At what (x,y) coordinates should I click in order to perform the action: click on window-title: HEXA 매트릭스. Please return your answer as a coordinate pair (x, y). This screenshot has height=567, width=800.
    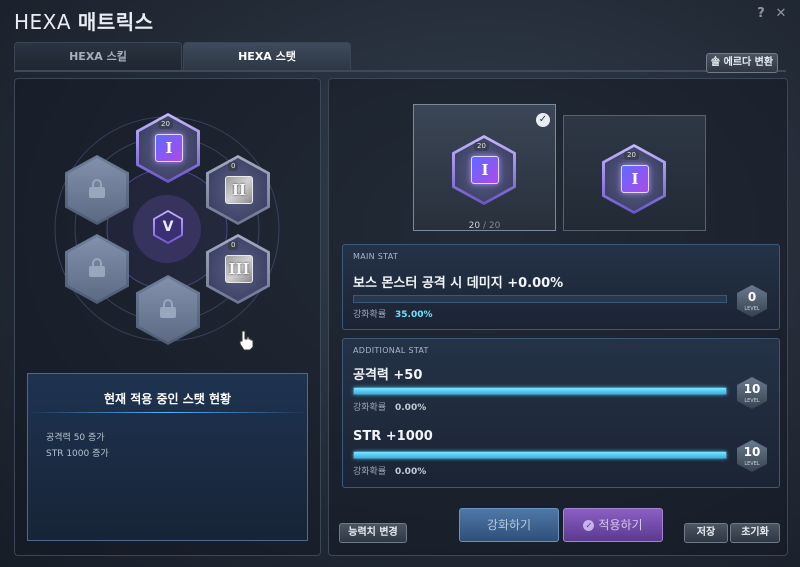
    Looking at the image, I should click on (84, 20).